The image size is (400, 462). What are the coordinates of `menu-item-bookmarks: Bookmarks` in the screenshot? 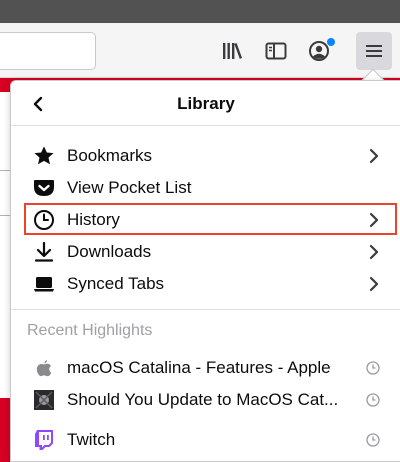 It's located at (205, 156).